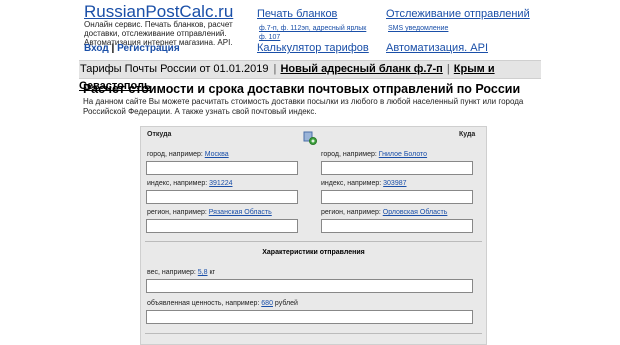  I want to click on to-region-input, so click(397, 226).